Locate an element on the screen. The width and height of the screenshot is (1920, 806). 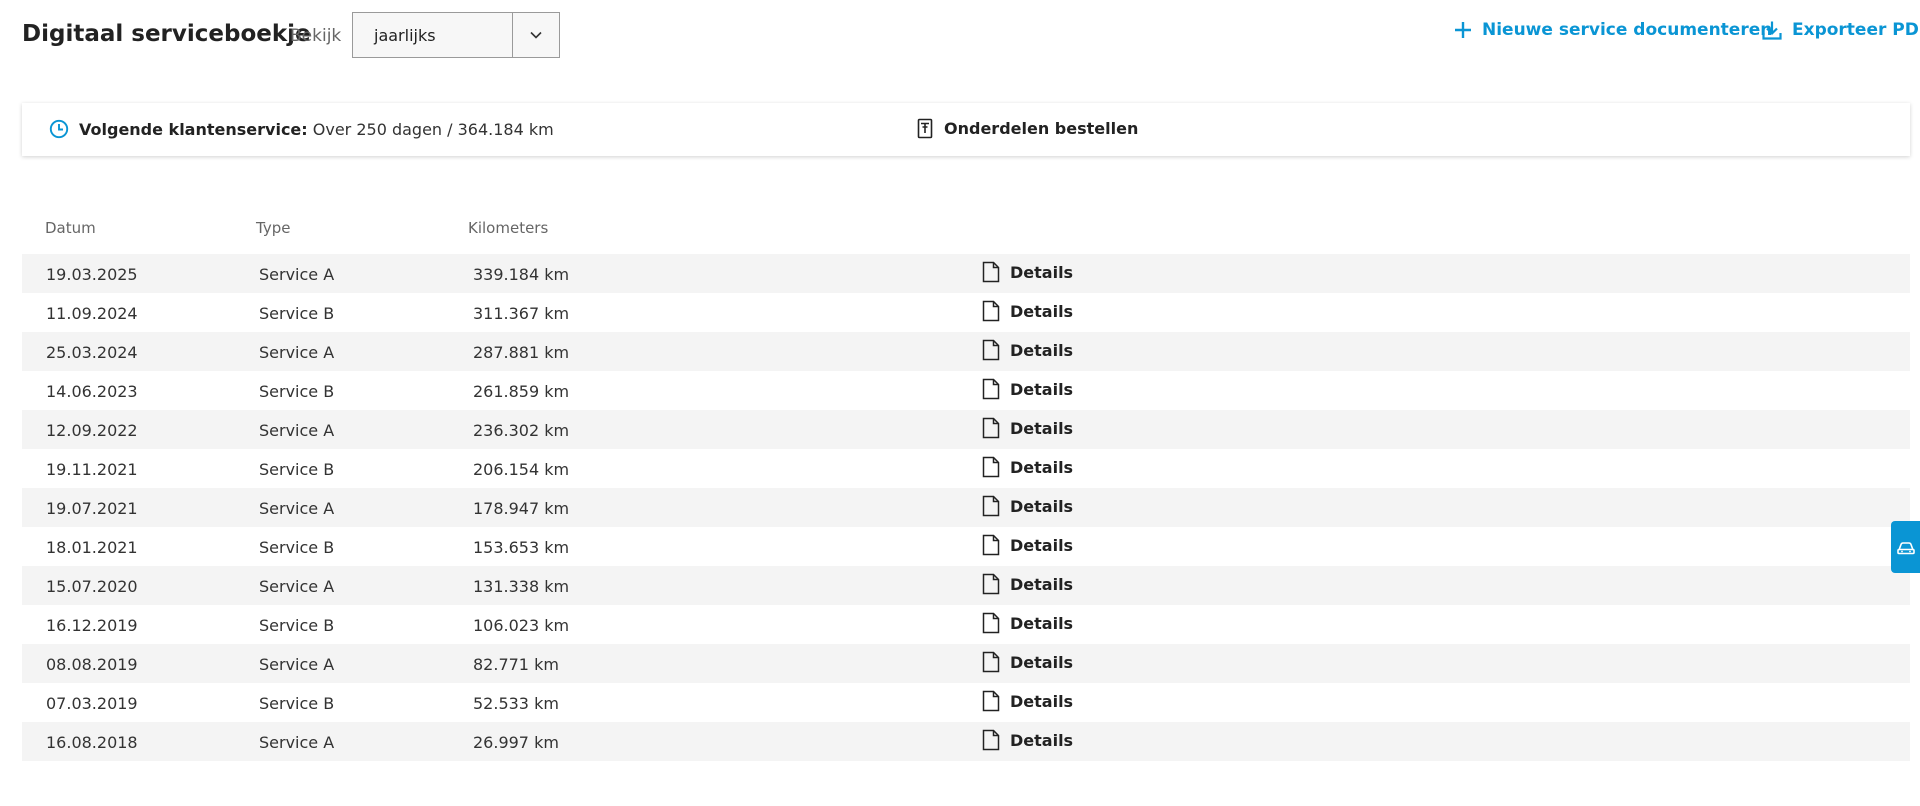
table-row: 25.03.2024 Service A 287.881 km Details is located at coordinates (966, 351).